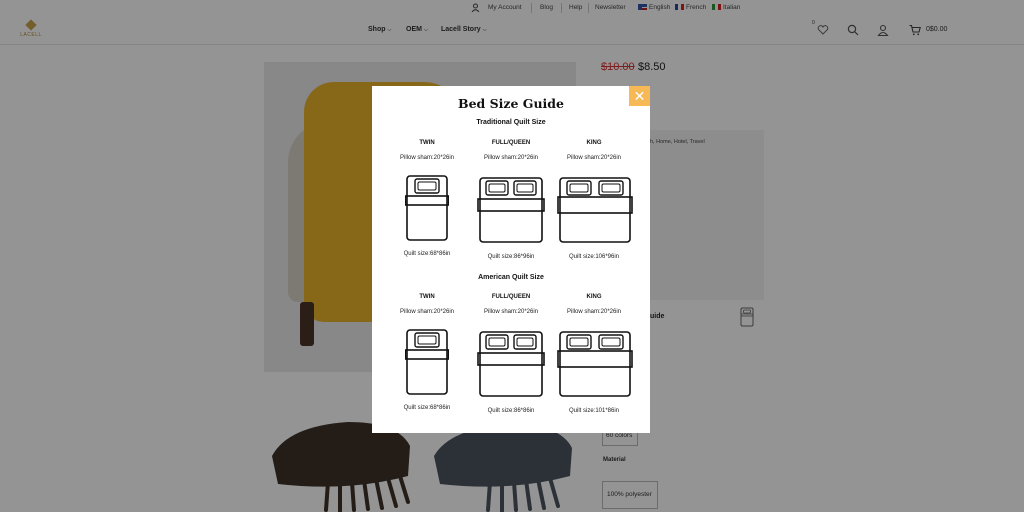  Describe the element at coordinates (511, 103) in the screenshot. I see `modal-title: Bed Size Guide` at that location.